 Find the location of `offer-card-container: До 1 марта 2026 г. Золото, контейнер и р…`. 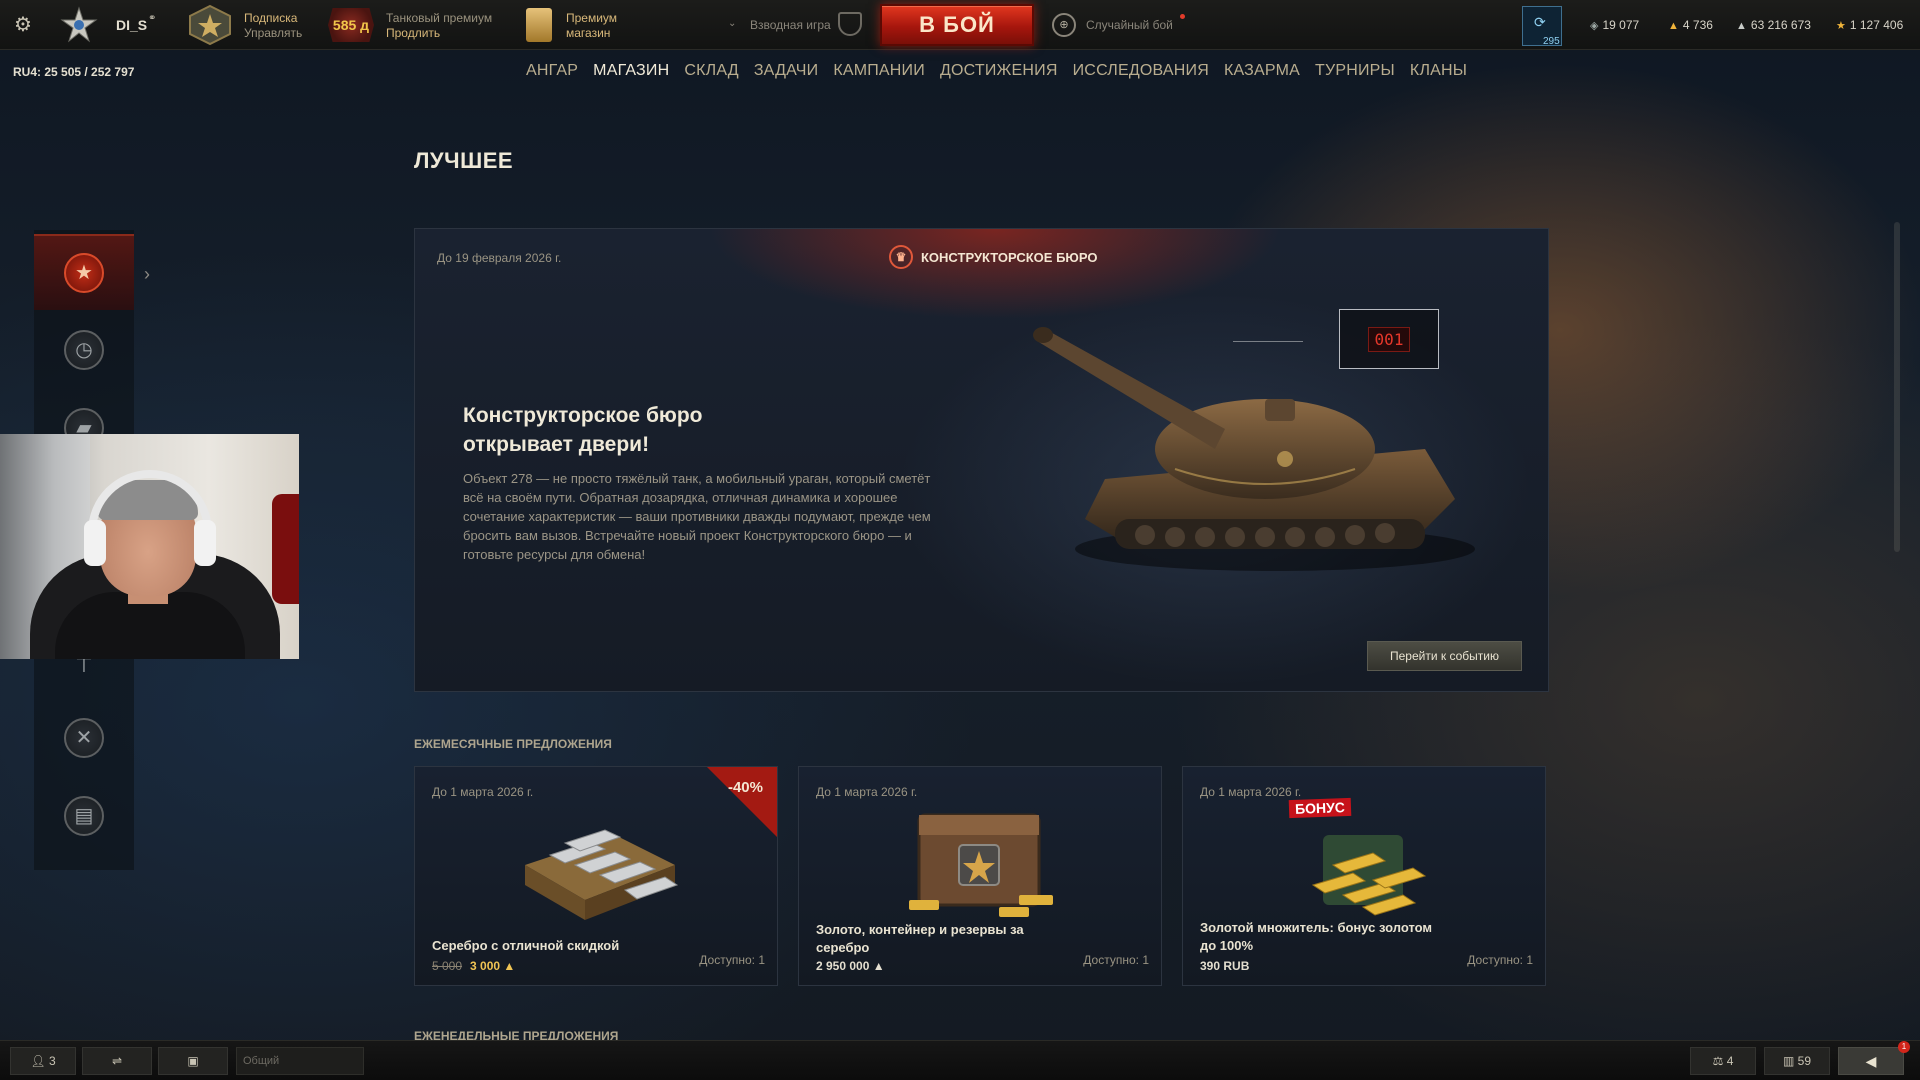

offer-card-container: До 1 марта 2026 г. Золото, контейнер и р… is located at coordinates (980, 876).